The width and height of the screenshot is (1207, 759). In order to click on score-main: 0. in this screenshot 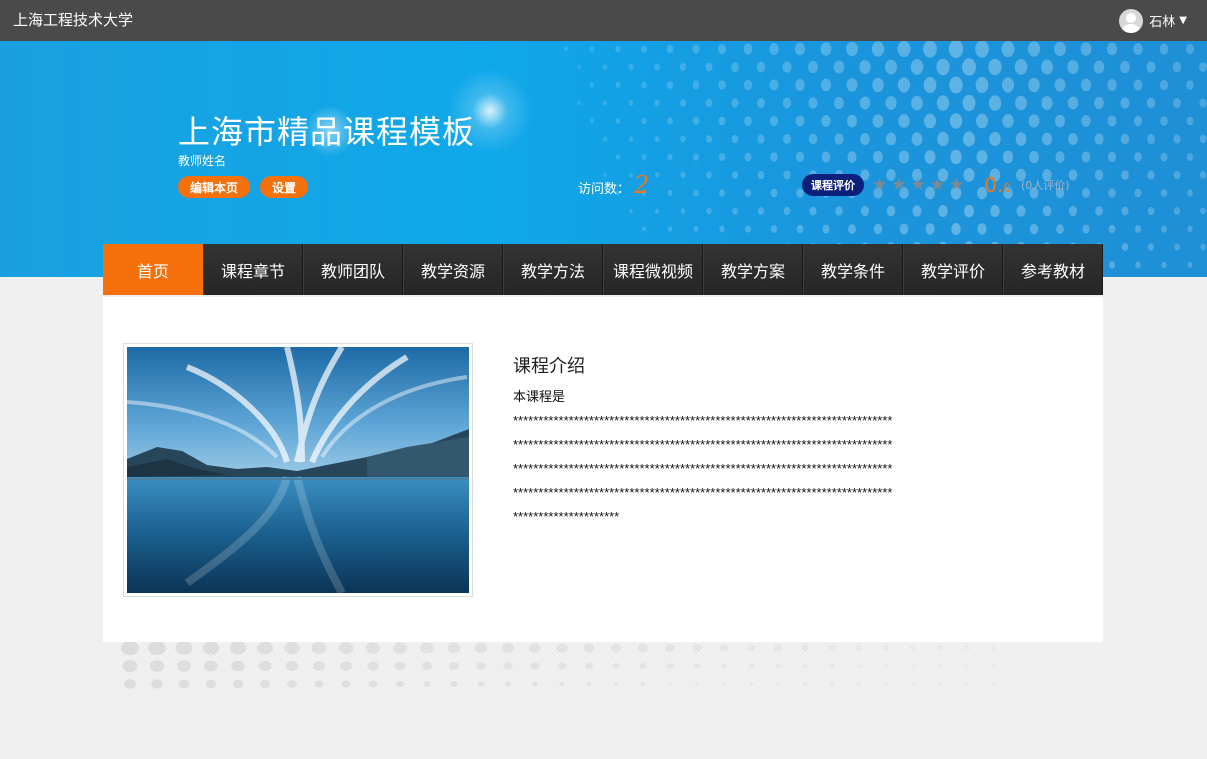, I will do `click(994, 185)`.